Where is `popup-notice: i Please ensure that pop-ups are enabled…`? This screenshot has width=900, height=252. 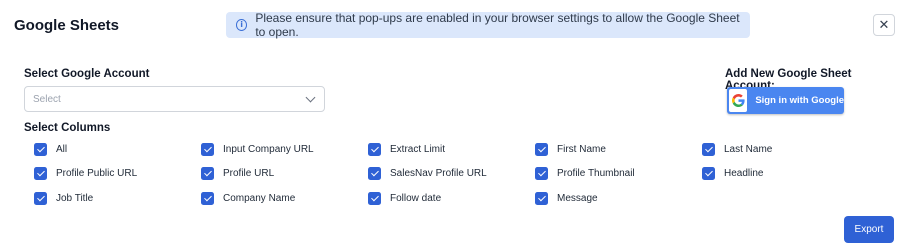
popup-notice: i Please ensure that pop-ups are enabled… is located at coordinates (488, 25).